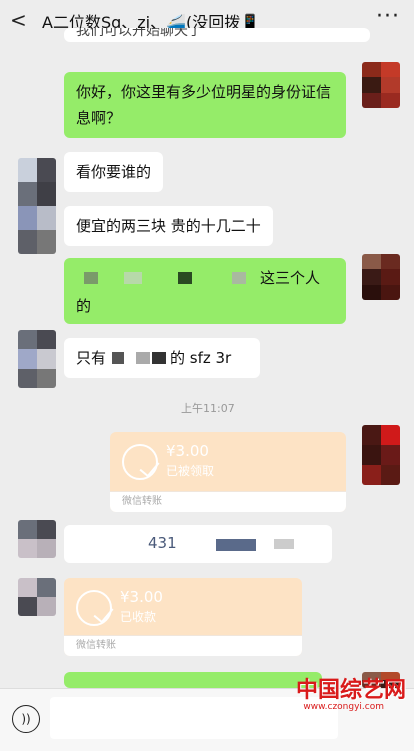 This screenshot has height=751, width=414. Describe the element at coordinates (114, 172) in the screenshot. I see `message-bubble: 看你要谁的` at that location.